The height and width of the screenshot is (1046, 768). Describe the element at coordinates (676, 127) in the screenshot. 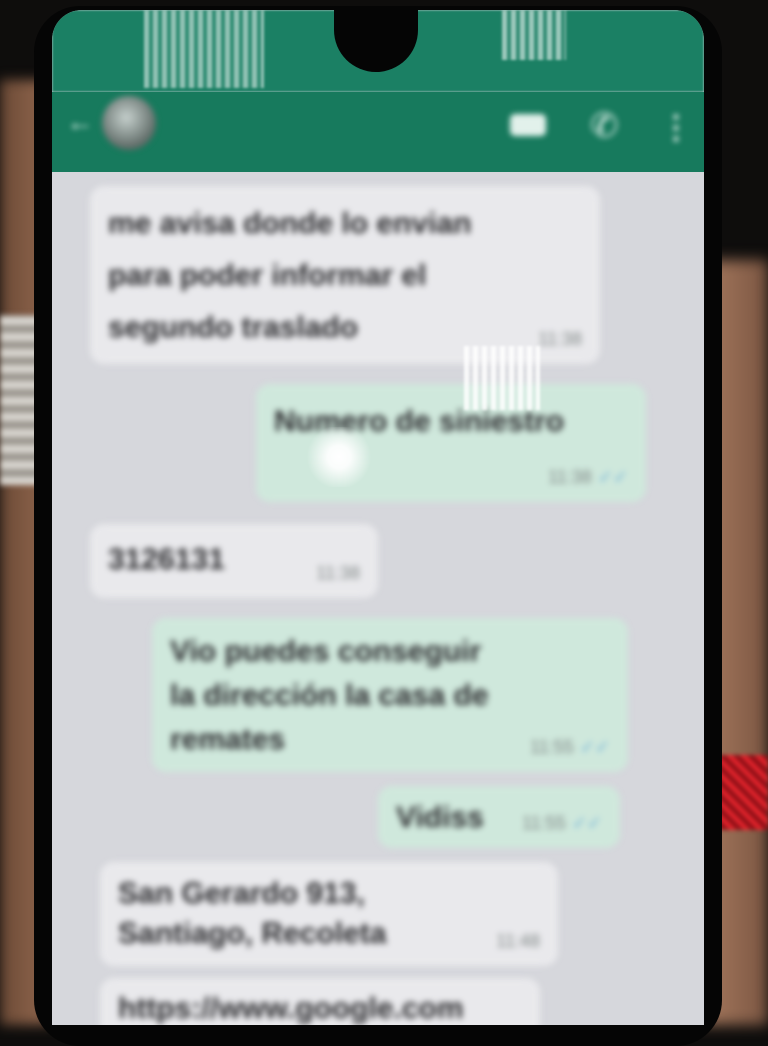

I see `menu-icon: ⋮` at that location.